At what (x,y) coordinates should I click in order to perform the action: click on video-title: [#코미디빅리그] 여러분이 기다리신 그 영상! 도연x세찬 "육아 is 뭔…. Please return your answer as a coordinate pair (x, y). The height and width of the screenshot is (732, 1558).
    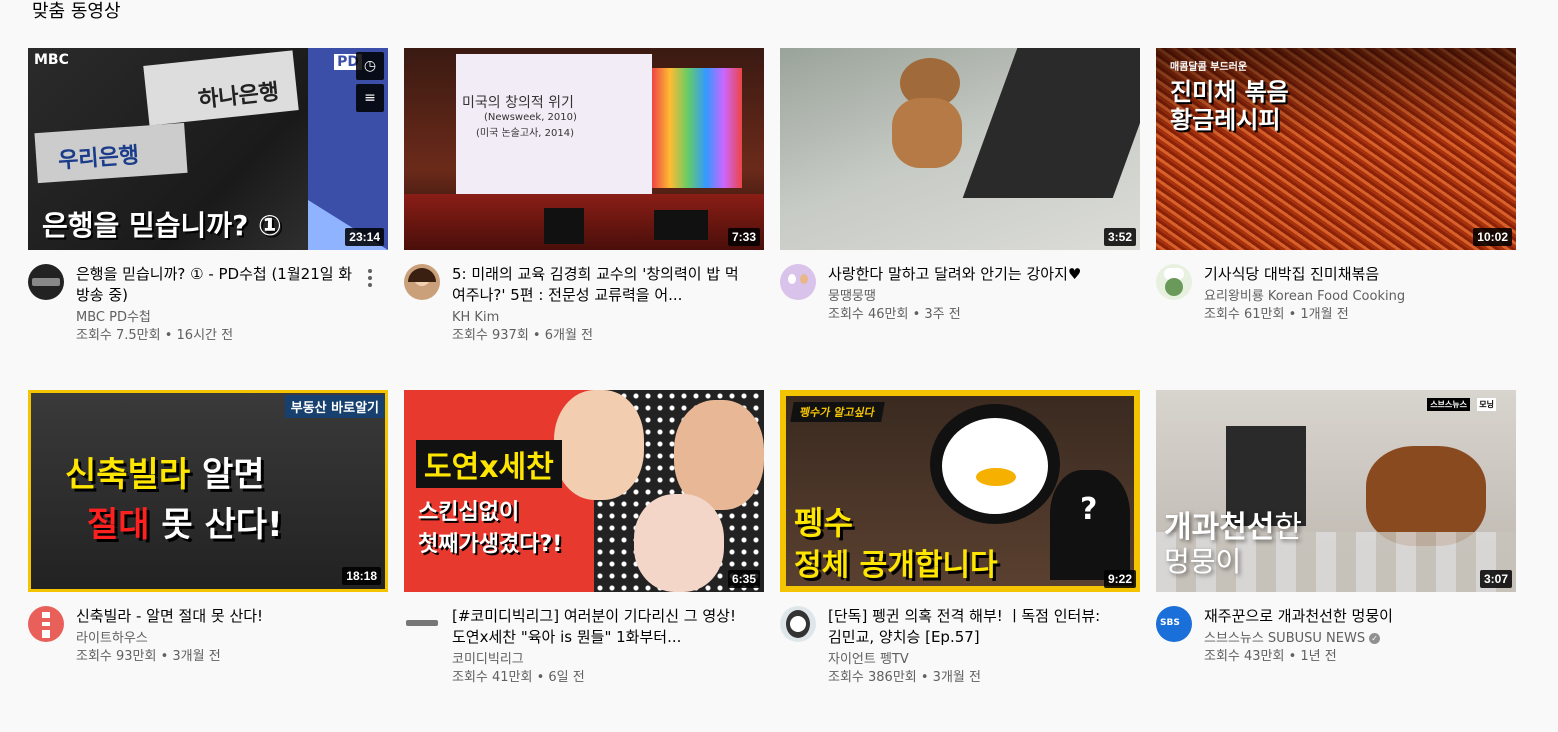
    Looking at the image, I should click on (597, 627).